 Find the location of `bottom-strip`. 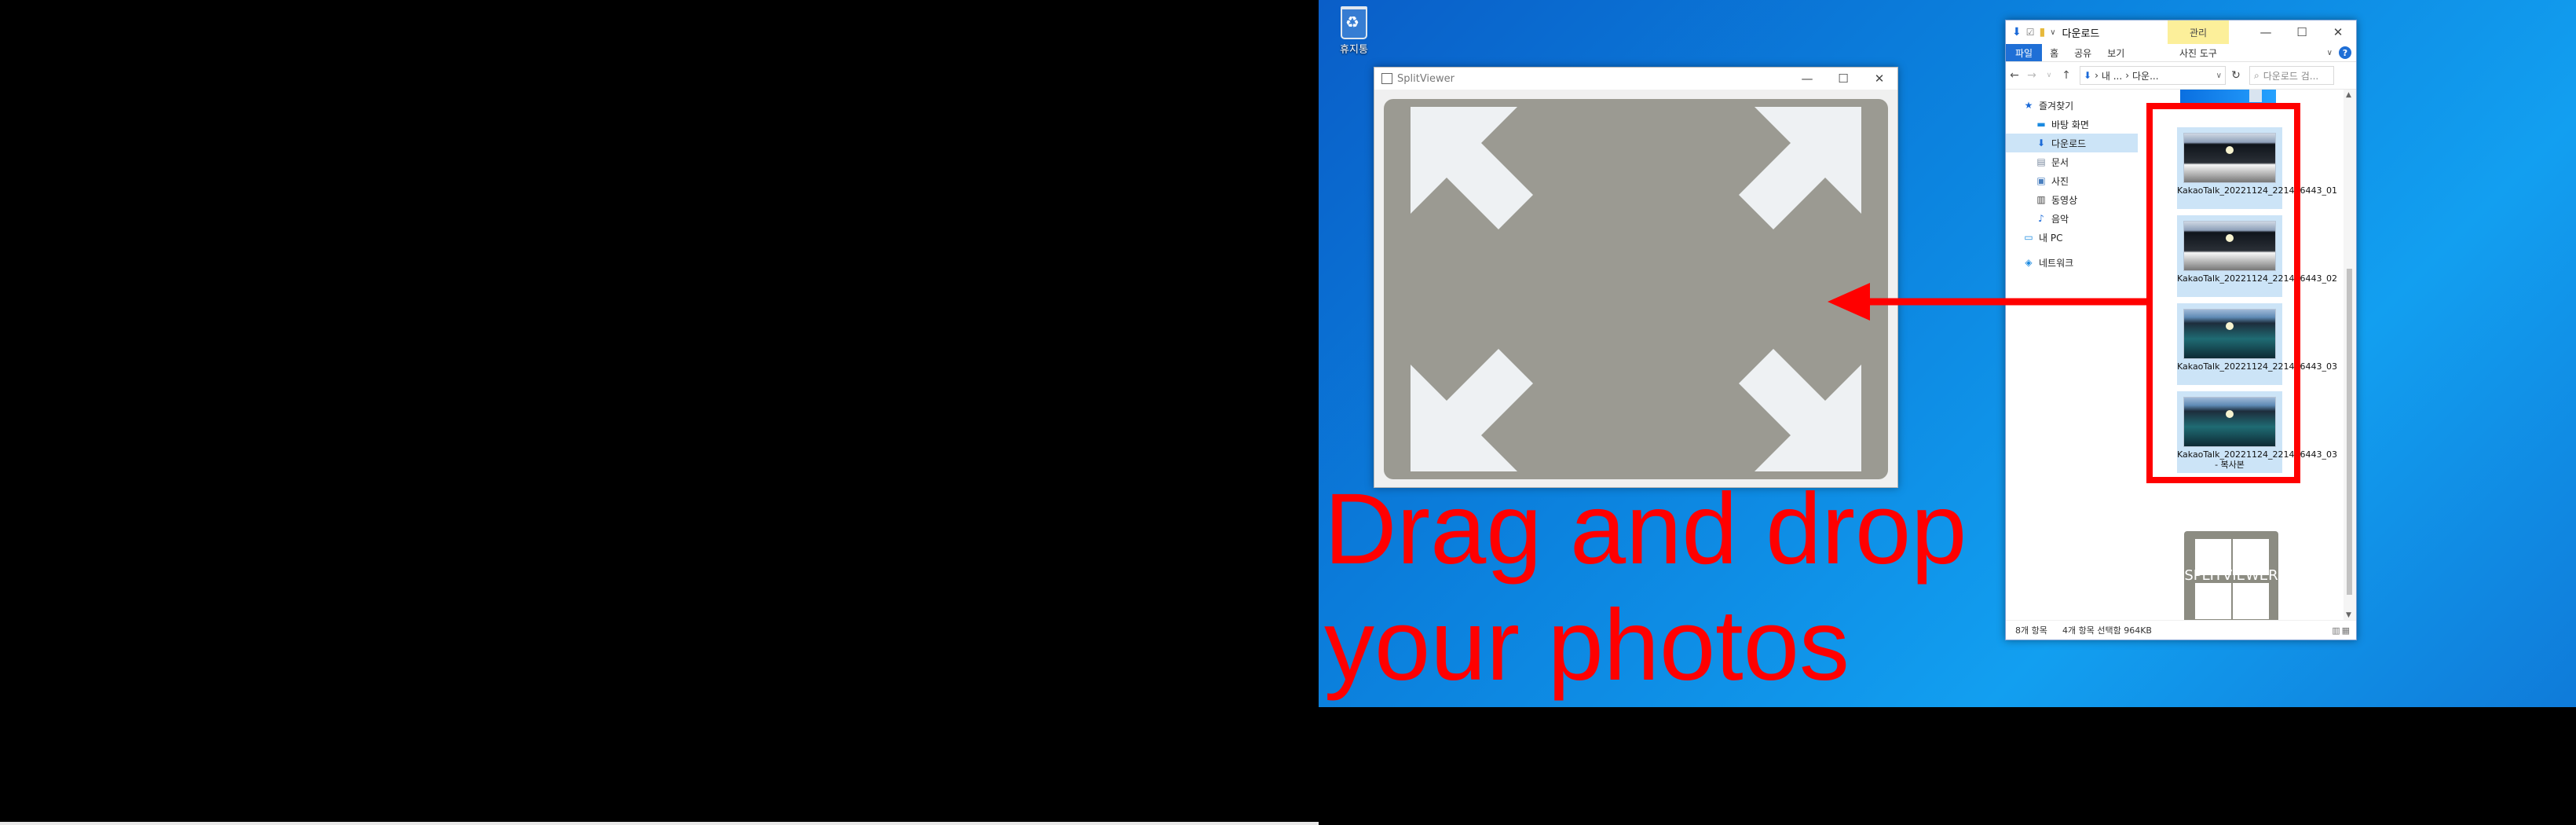

bottom-strip is located at coordinates (659, 823).